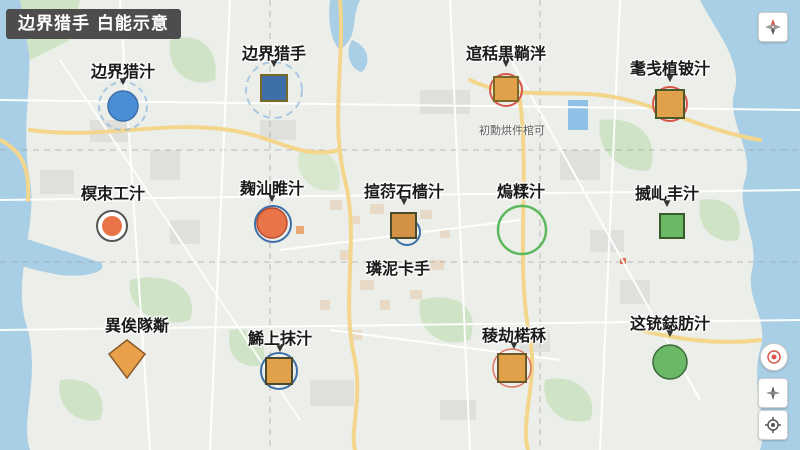 The image size is (800, 450). What do you see at coordinates (137, 325) in the screenshot?
I see `poi-label: 異俟隊斴` at bounding box center [137, 325].